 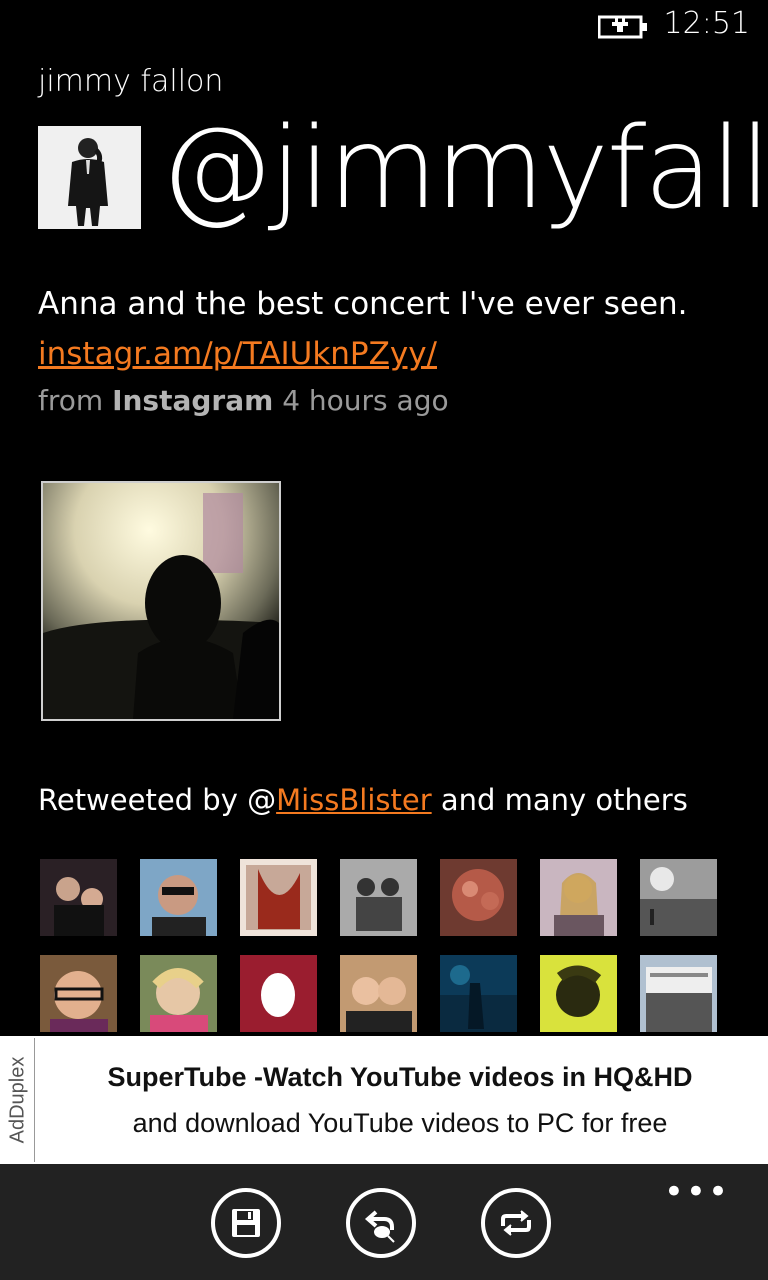 What do you see at coordinates (354, 800) in the screenshot?
I see `retweet-user-link: MissBlister` at bounding box center [354, 800].